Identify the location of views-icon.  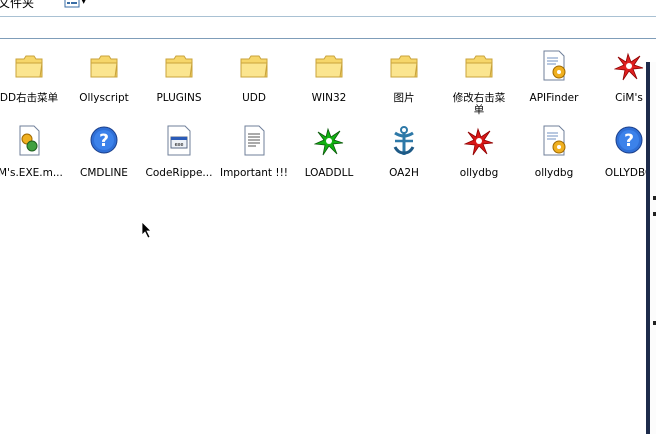
(72, 4).